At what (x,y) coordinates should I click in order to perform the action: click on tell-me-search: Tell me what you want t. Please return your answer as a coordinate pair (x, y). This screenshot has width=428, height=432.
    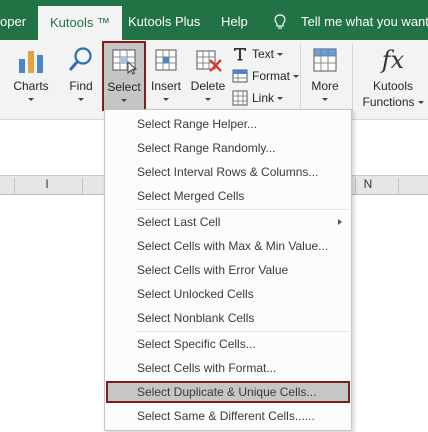
    Looking at the image, I should click on (364, 20).